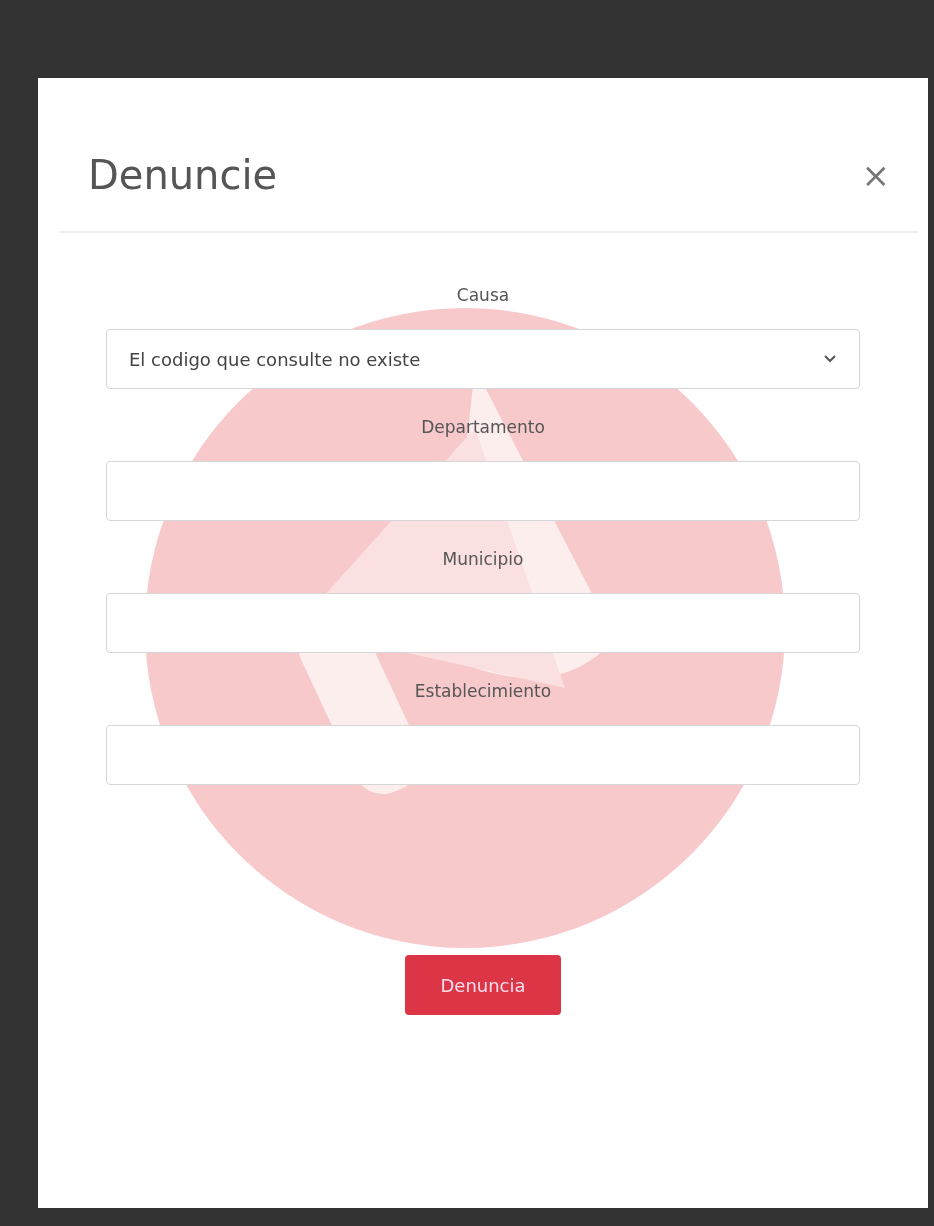 Image resolution: width=934 pixels, height=1226 pixels. Describe the element at coordinates (483, 295) in the screenshot. I see `field-label: Causa` at that location.